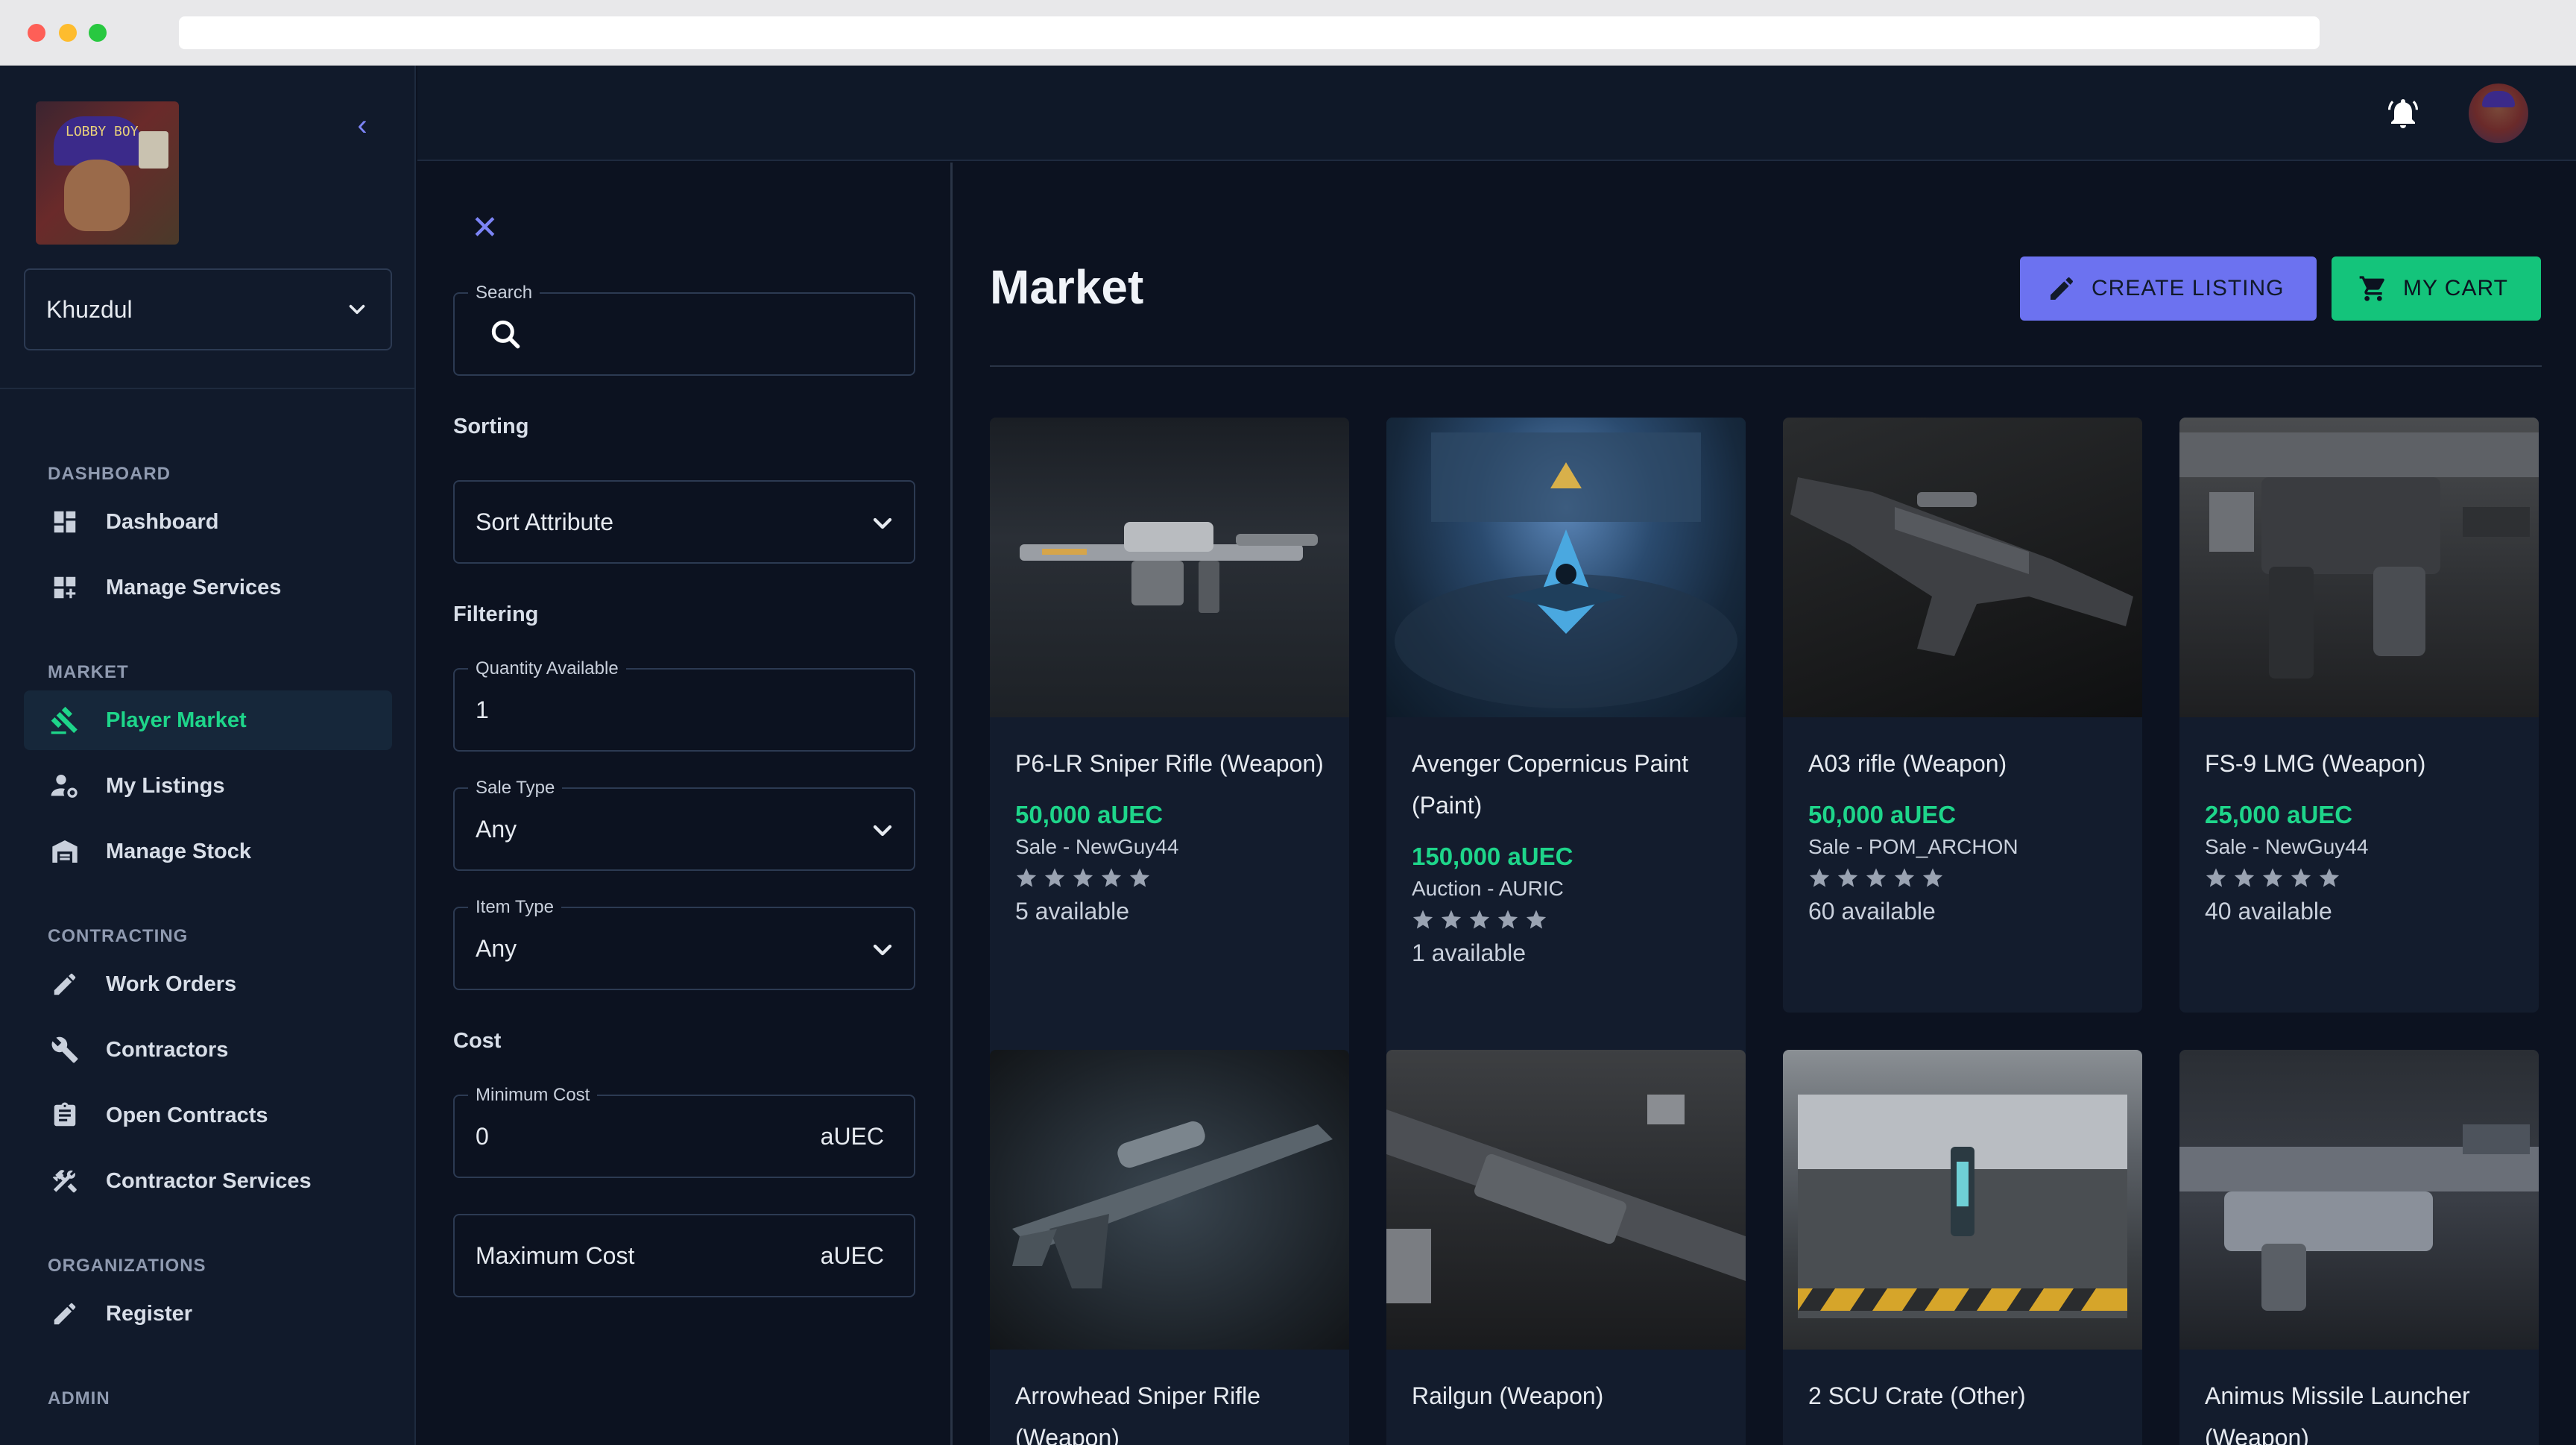 This screenshot has height=1445, width=2576. I want to click on cost-heading: Cost, so click(477, 1041).